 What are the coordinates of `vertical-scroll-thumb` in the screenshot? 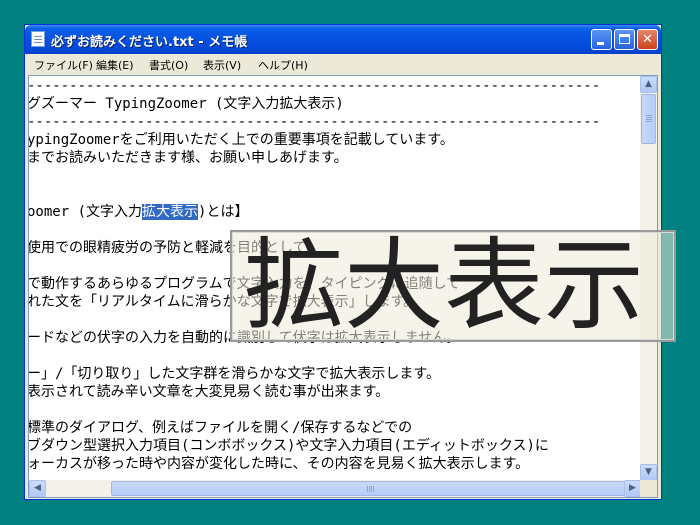 It's located at (648, 119).